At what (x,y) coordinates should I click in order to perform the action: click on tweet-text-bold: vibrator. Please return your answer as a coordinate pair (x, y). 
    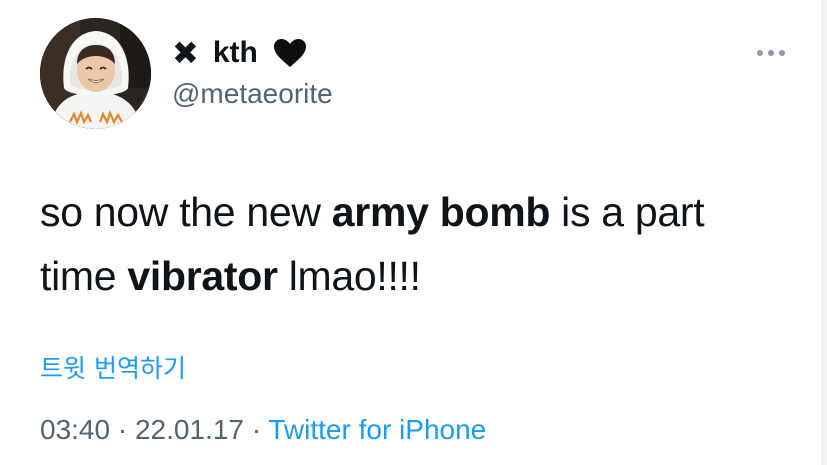
    Looking at the image, I should click on (202, 276).